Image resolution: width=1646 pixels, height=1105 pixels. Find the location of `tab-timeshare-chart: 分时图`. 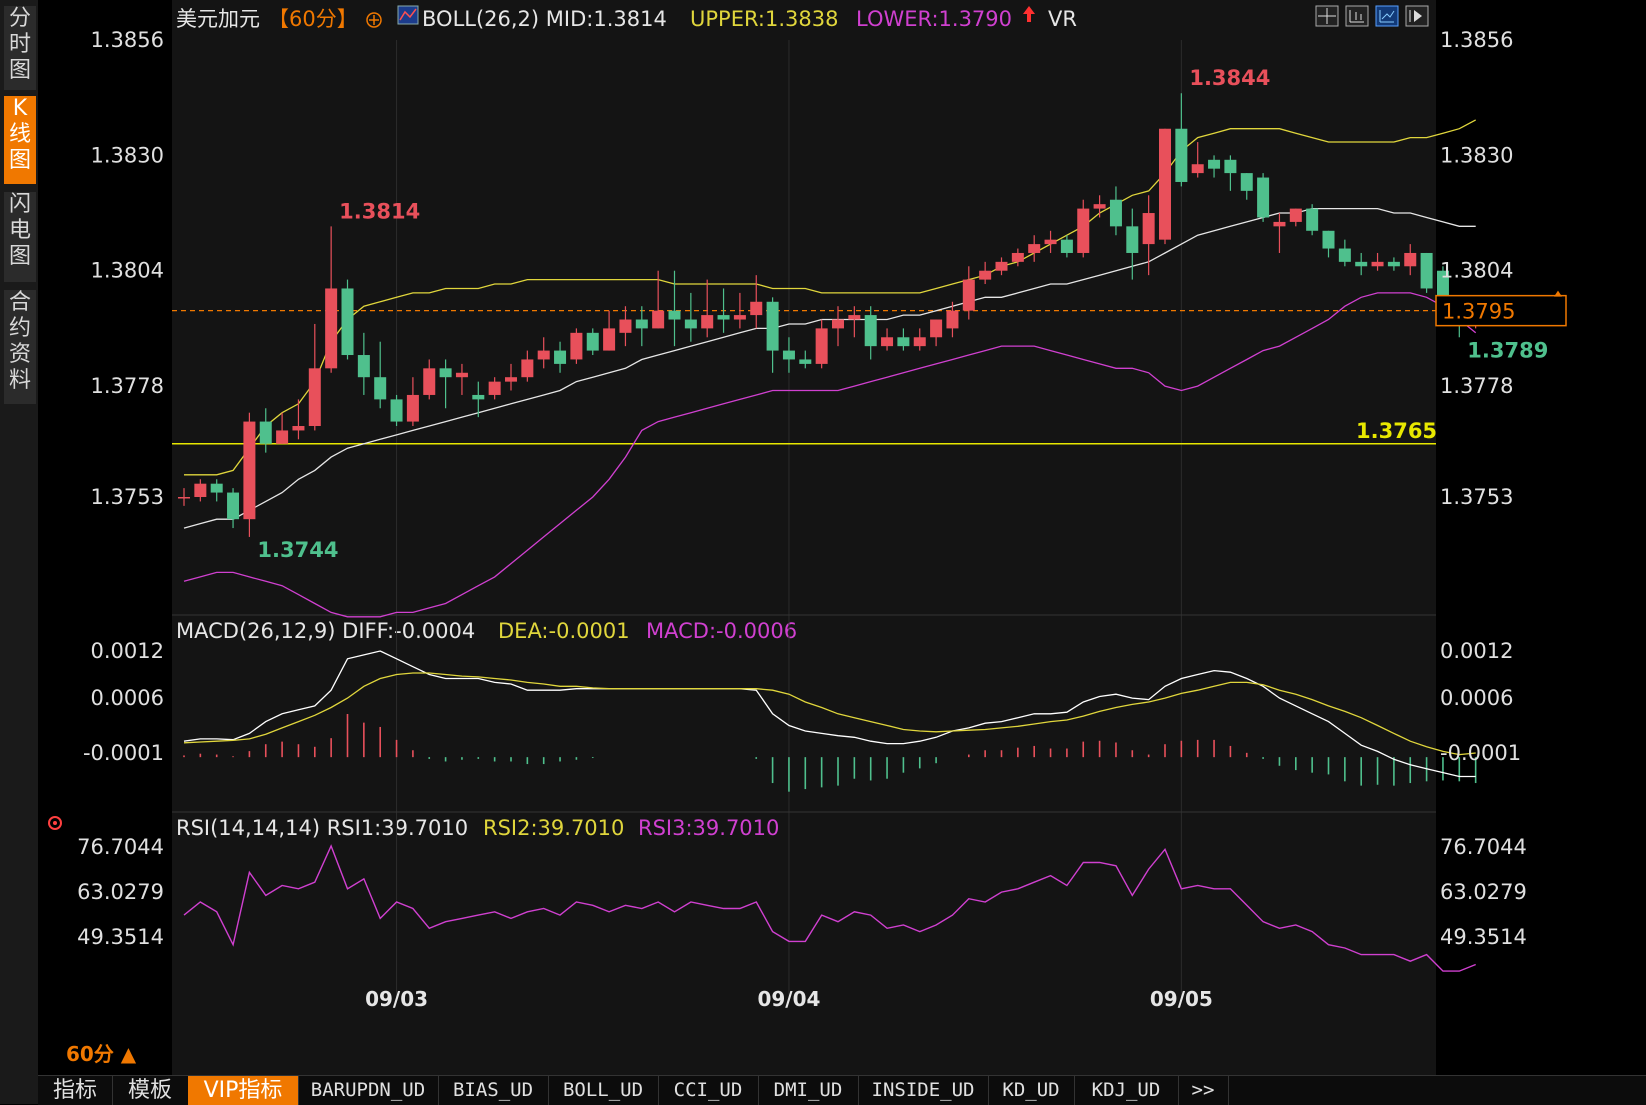

tab-timeshare-chart: 分时图 is located at coordinates (20, 48).